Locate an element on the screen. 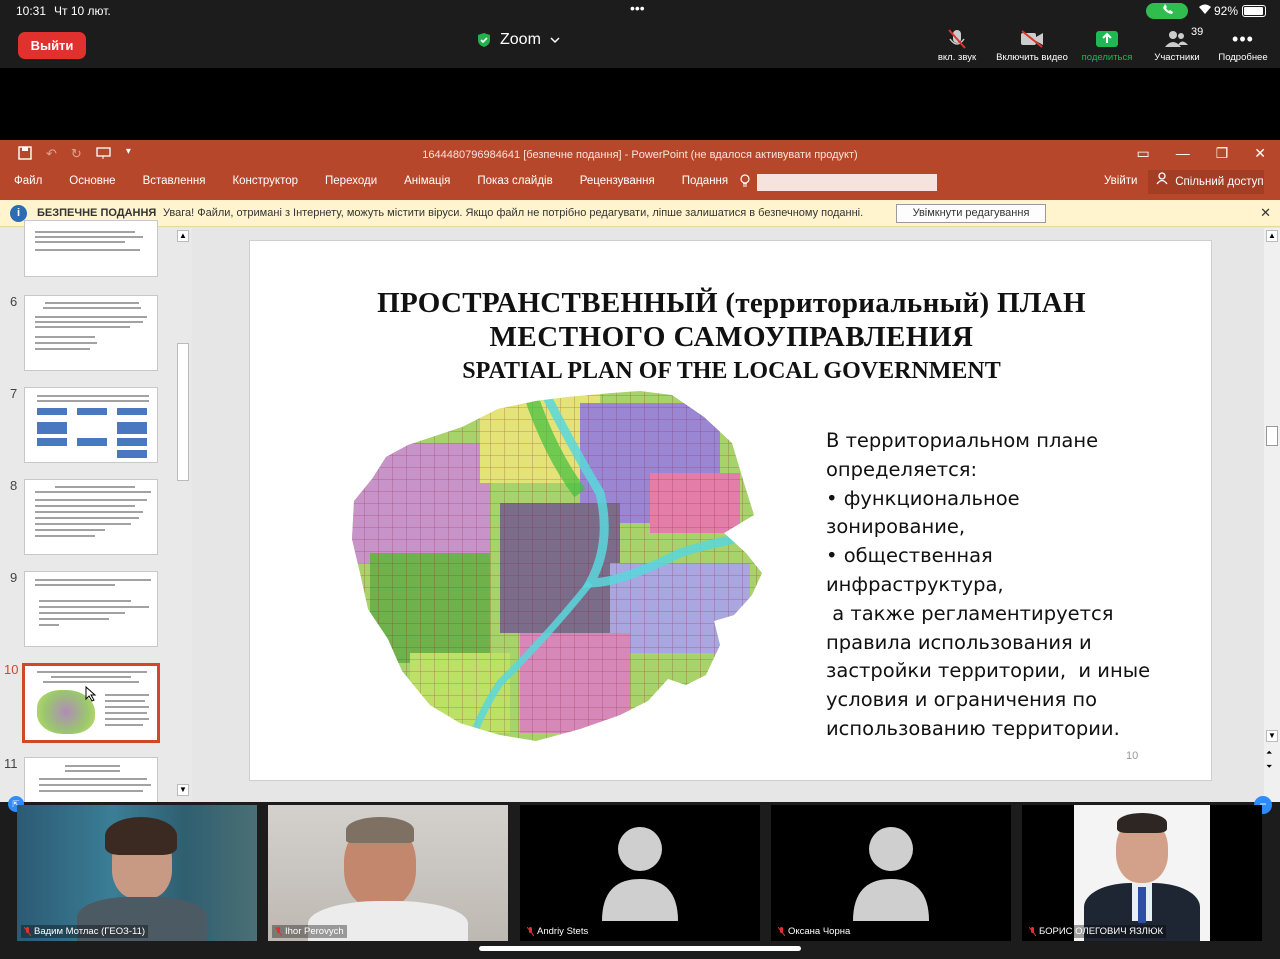 This screenshot has height=959, width=1280. battery-icon is located at coordinates (1254, 11).